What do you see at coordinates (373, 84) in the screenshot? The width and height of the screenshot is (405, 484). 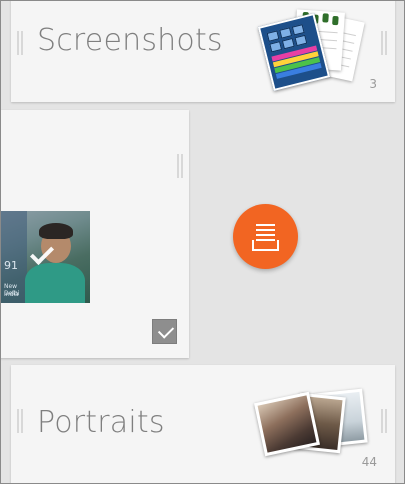 I see `album-photo-count: 3` at bounding box center [373, 84].